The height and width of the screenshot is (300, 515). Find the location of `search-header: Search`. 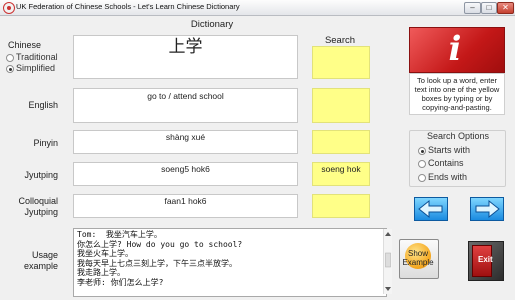

search-header: Search is located at coordinates (340, 40).